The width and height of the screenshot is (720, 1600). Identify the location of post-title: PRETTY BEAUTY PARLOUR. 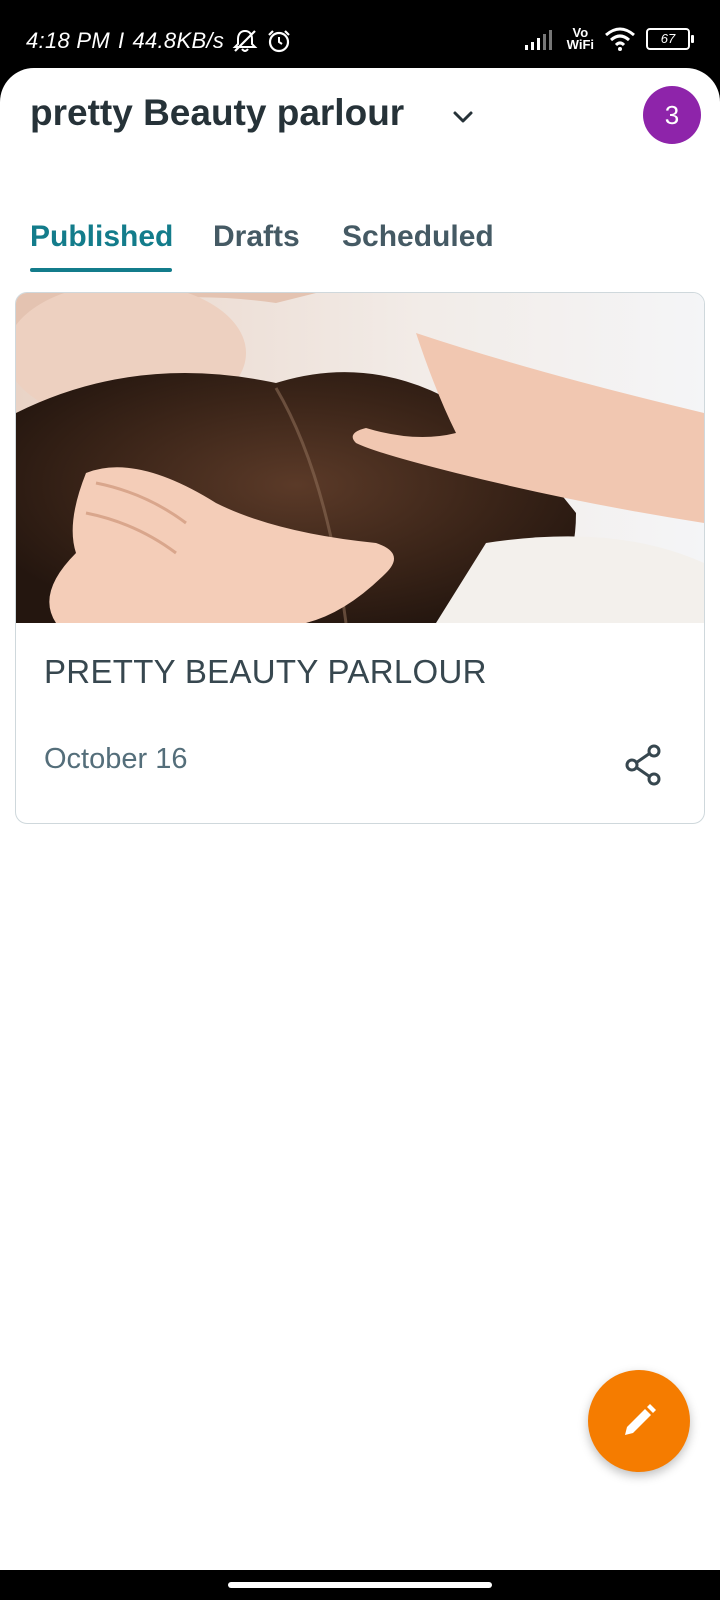
(265, 671).